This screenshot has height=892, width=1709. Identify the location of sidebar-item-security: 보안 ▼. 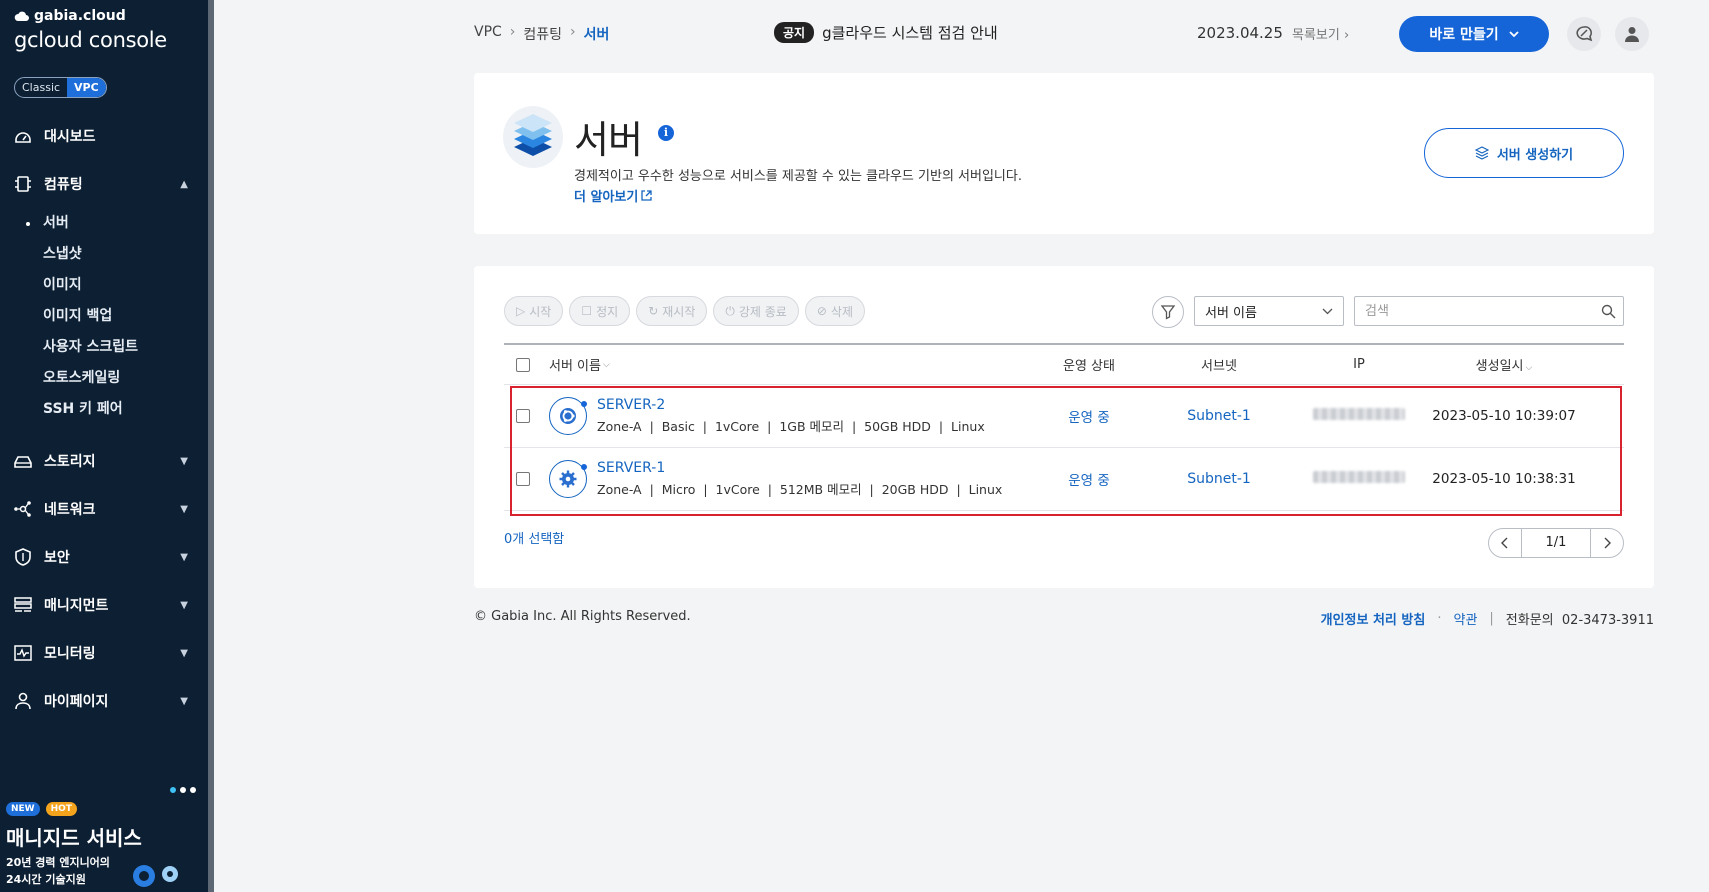
(104, 557).